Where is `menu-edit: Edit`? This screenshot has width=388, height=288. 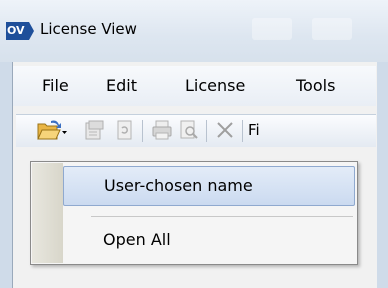 menu-edit: Edit is located at coordinates (121, 85).